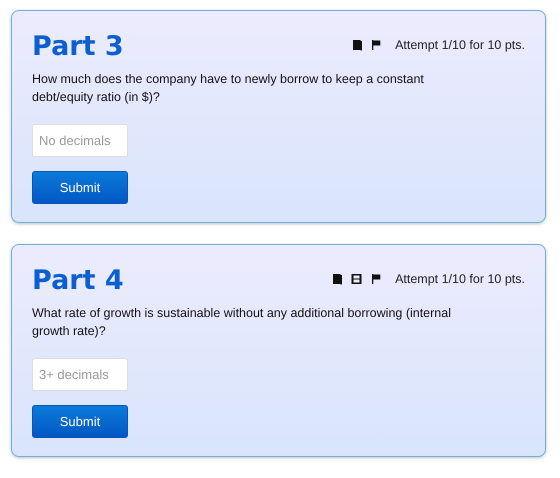 This screenshot has width=560, height=478. Describe the element at coordinates (80, 374) in the screenshot. I see `answer-field: 3+ decimals` at that location.